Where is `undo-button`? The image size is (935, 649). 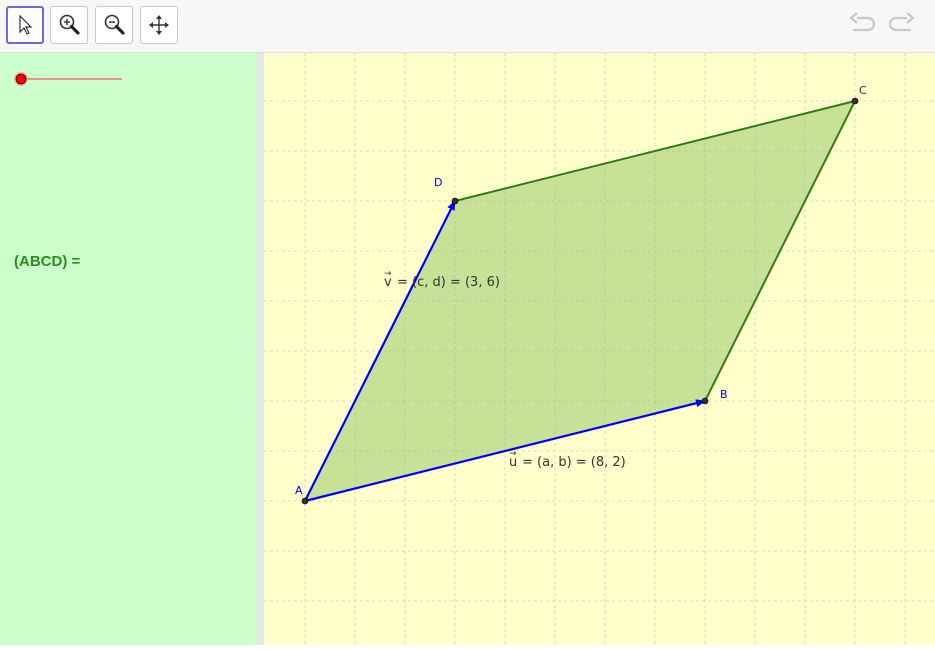
undo-button is located at coordinates (863, 25).